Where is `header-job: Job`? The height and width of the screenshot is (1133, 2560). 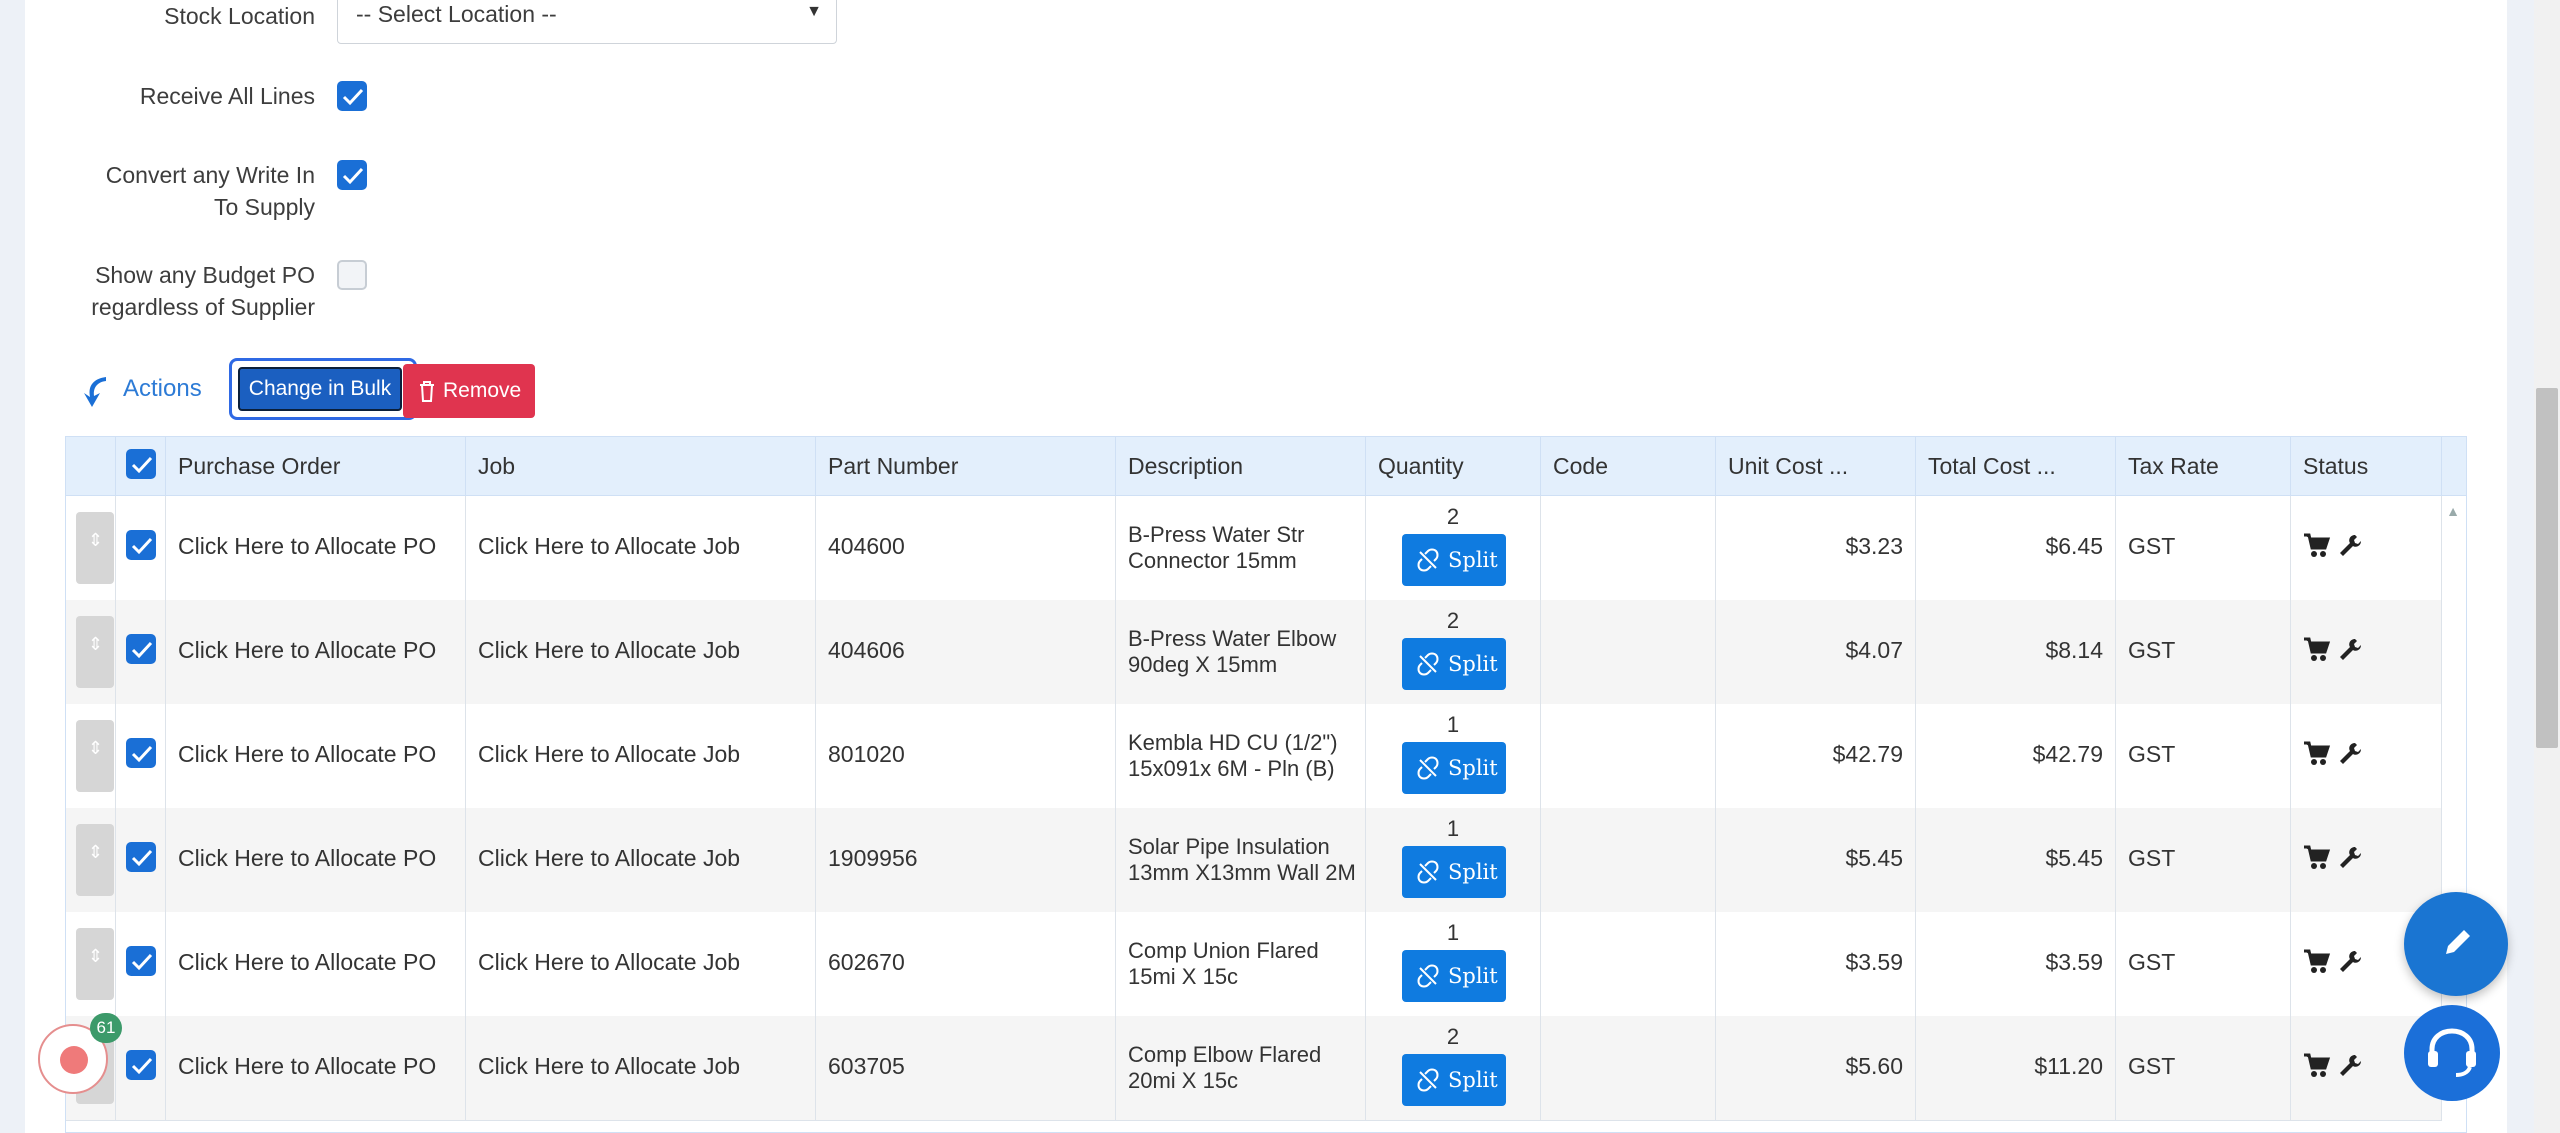 header-job: Job is located at coordinates (641, 466).